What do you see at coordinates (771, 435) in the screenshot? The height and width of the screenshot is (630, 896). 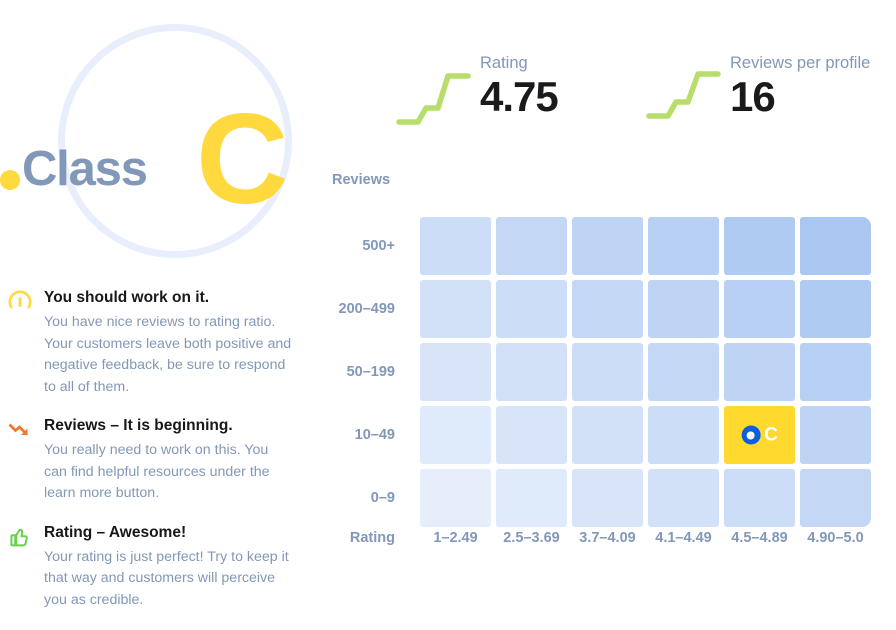 I see `position-grade-letter: C` at bounding box center [771, 435].